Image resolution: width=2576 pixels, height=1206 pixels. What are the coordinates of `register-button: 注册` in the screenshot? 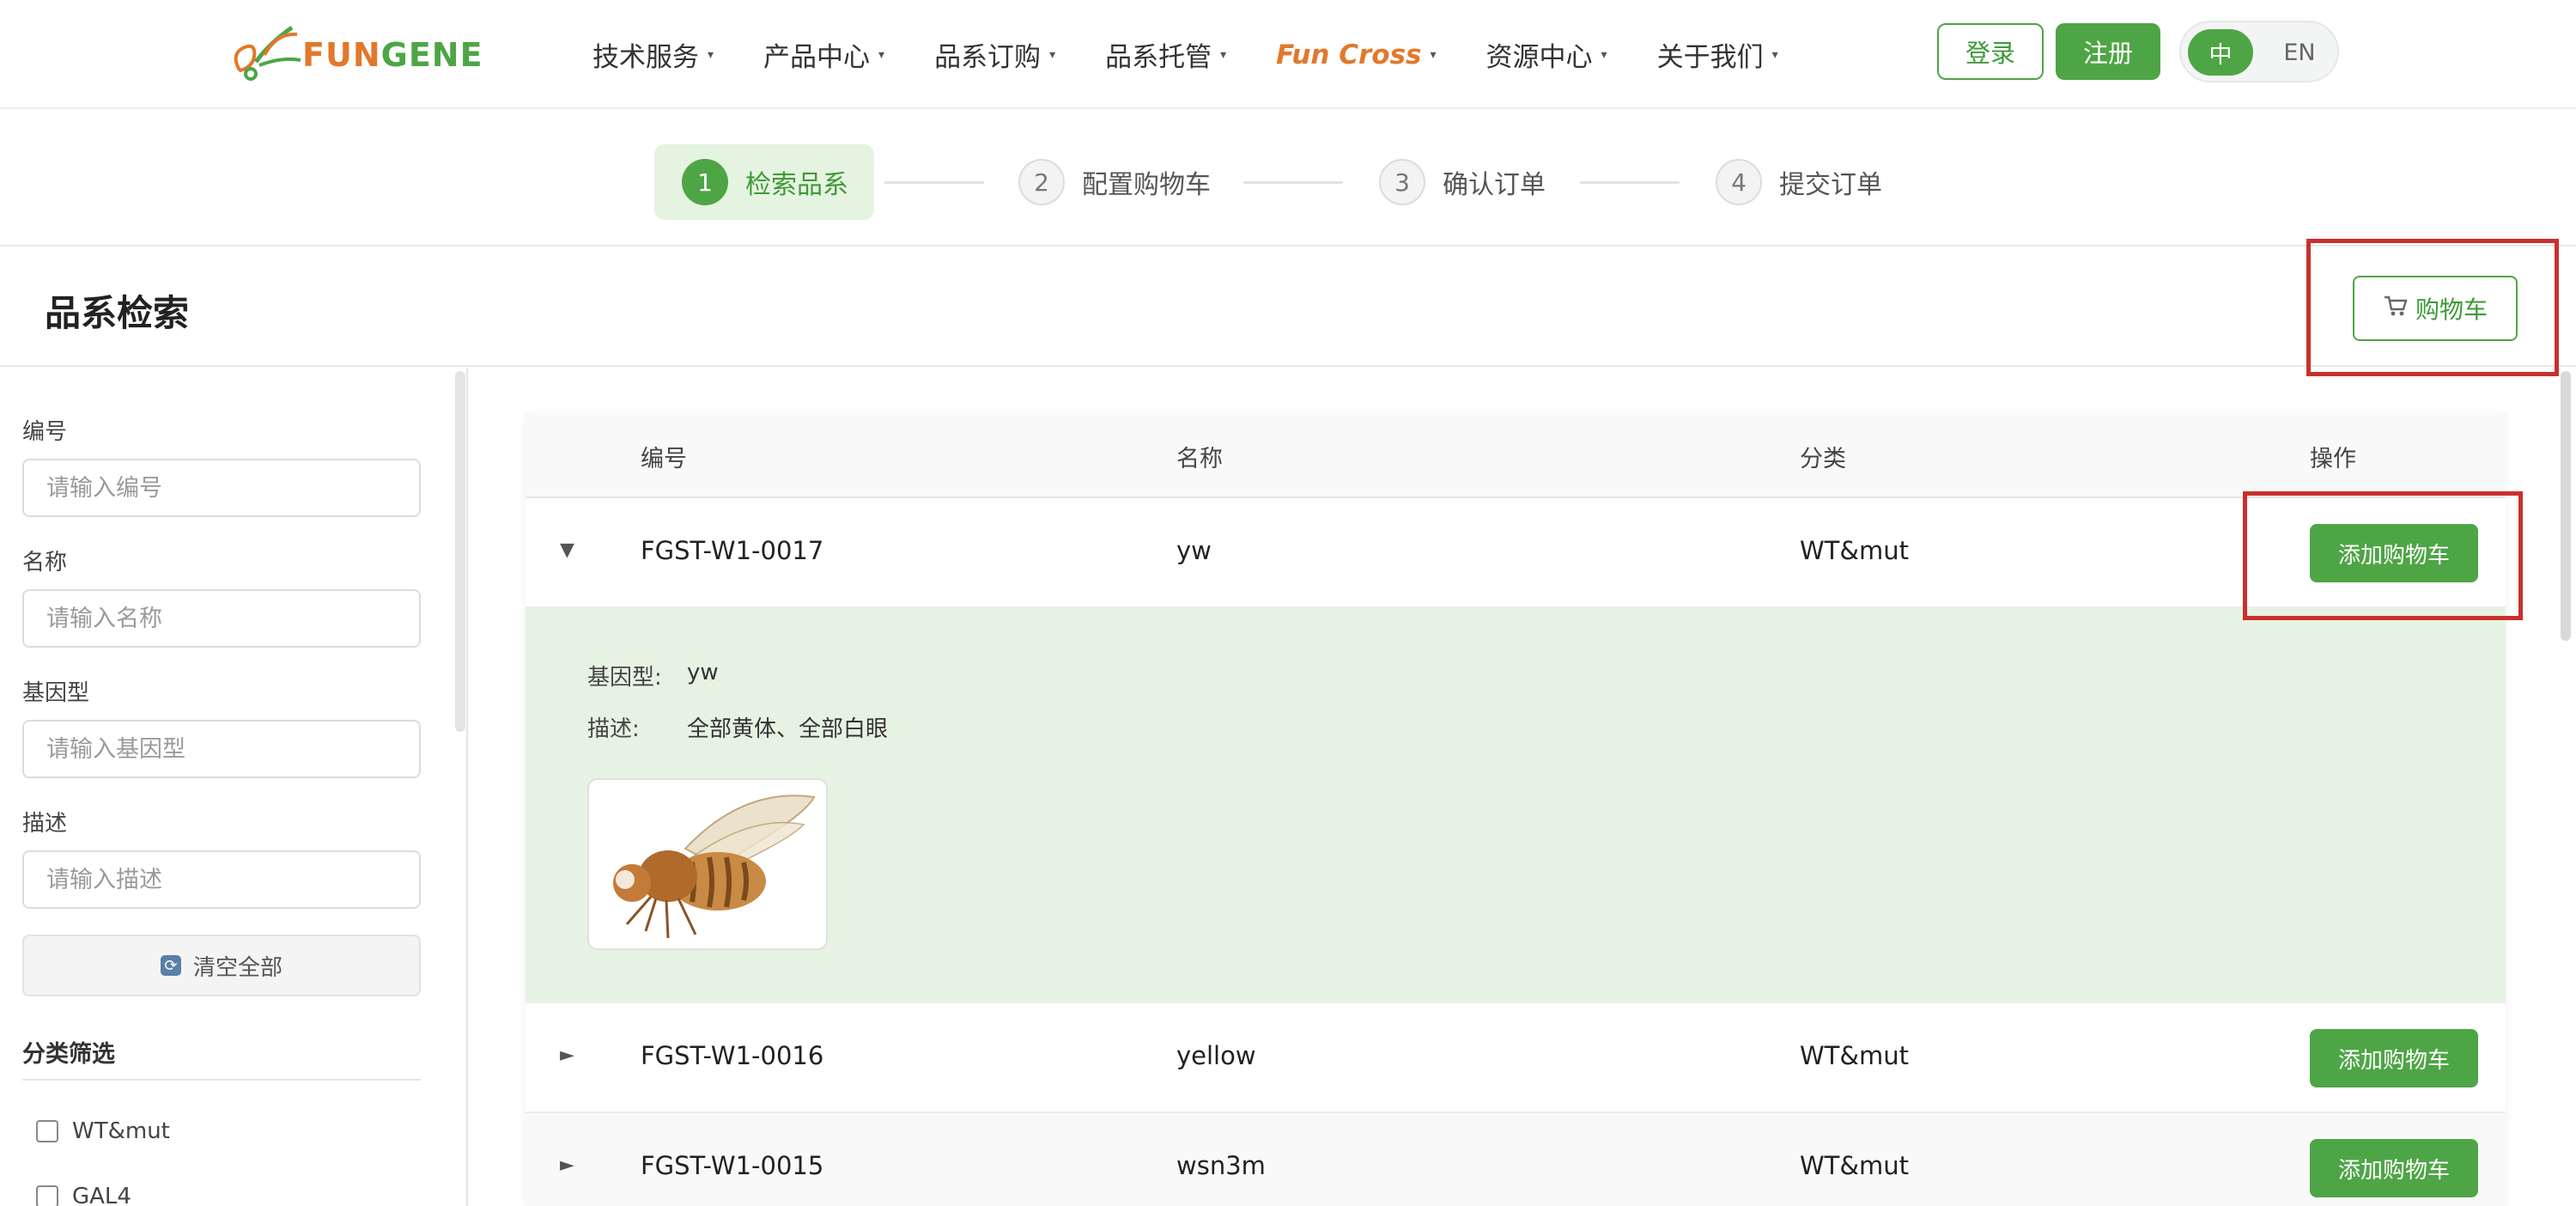 It's located at (2108, 51).